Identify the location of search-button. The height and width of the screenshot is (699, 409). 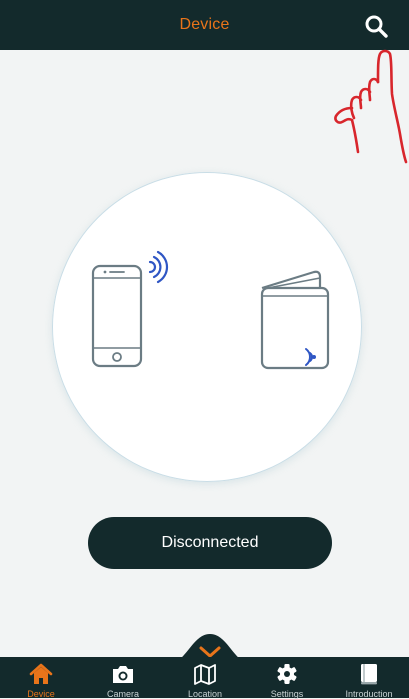
(376, 26).